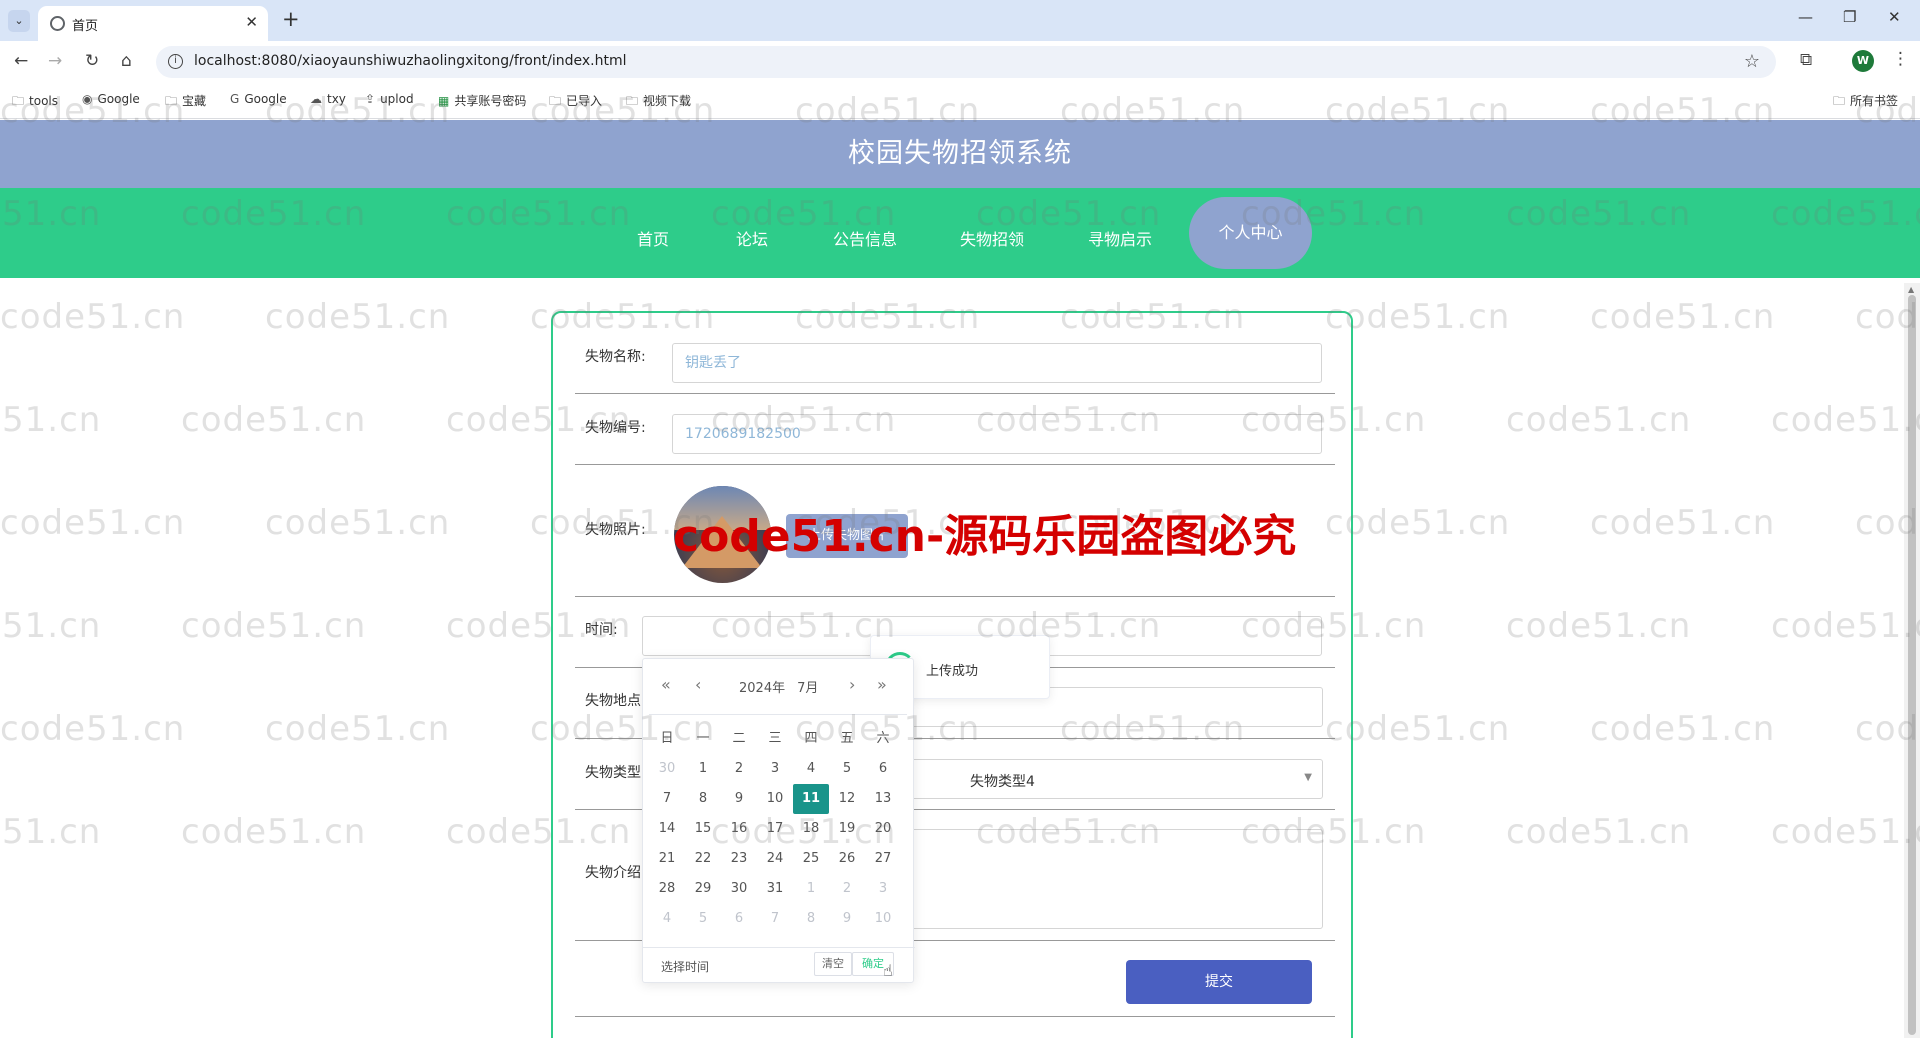  I want to click on nav-seek-notice: 寻物启示, so click(1120, 233).